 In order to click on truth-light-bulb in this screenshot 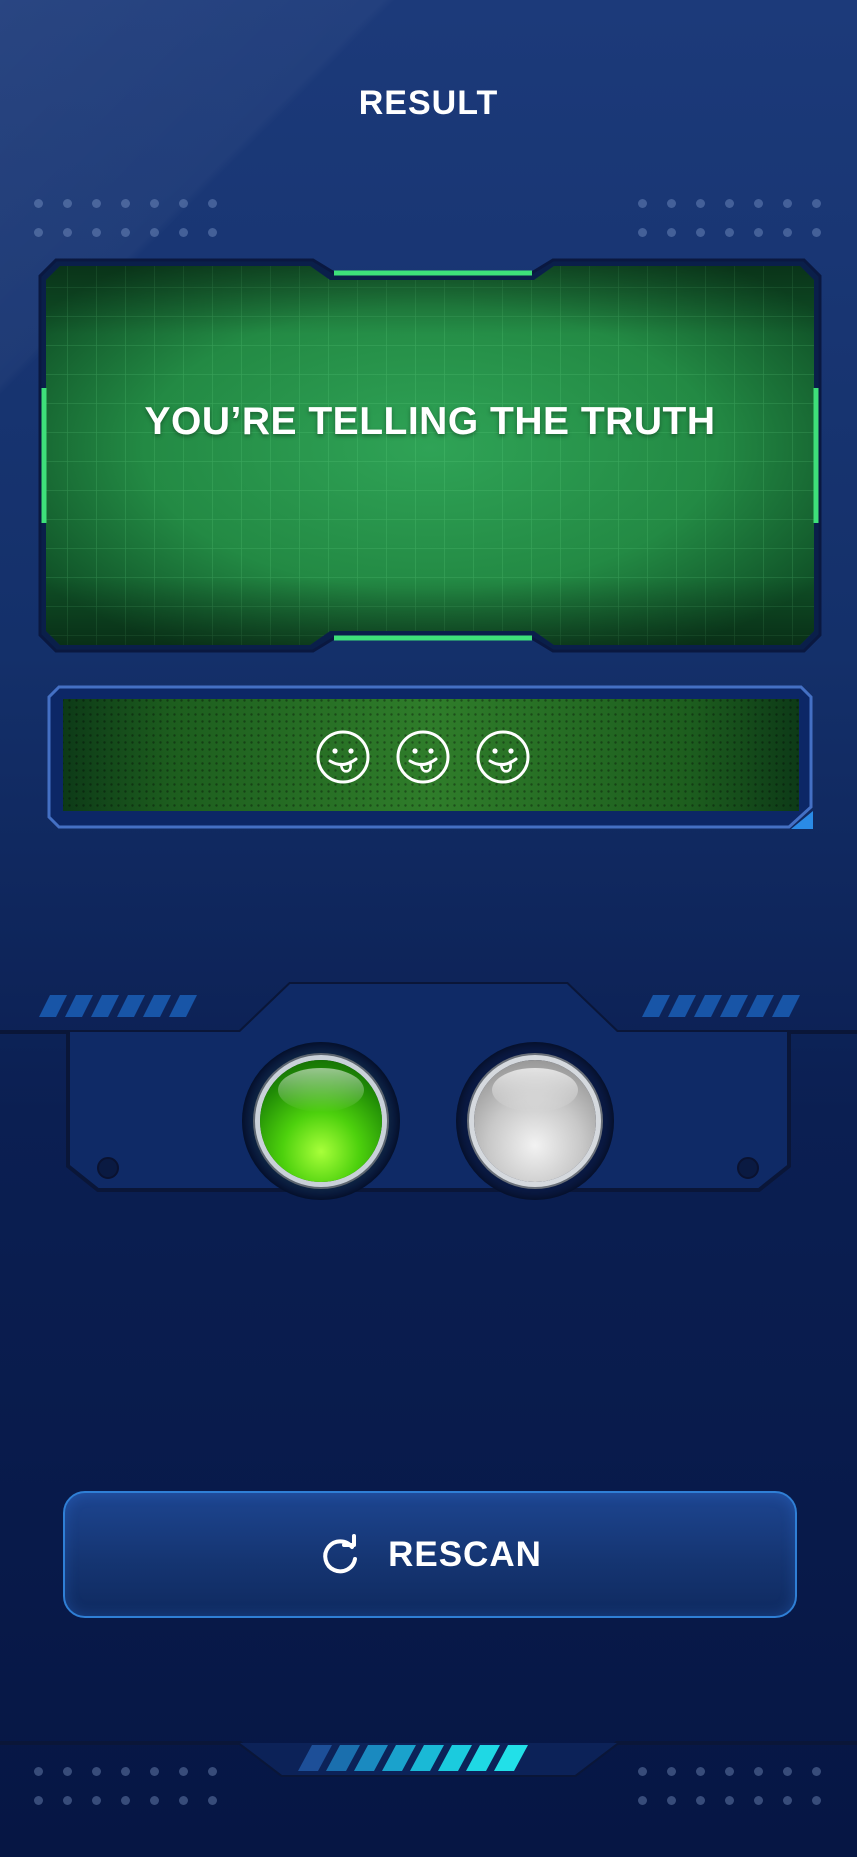, I will do `click(321, 1121)`.